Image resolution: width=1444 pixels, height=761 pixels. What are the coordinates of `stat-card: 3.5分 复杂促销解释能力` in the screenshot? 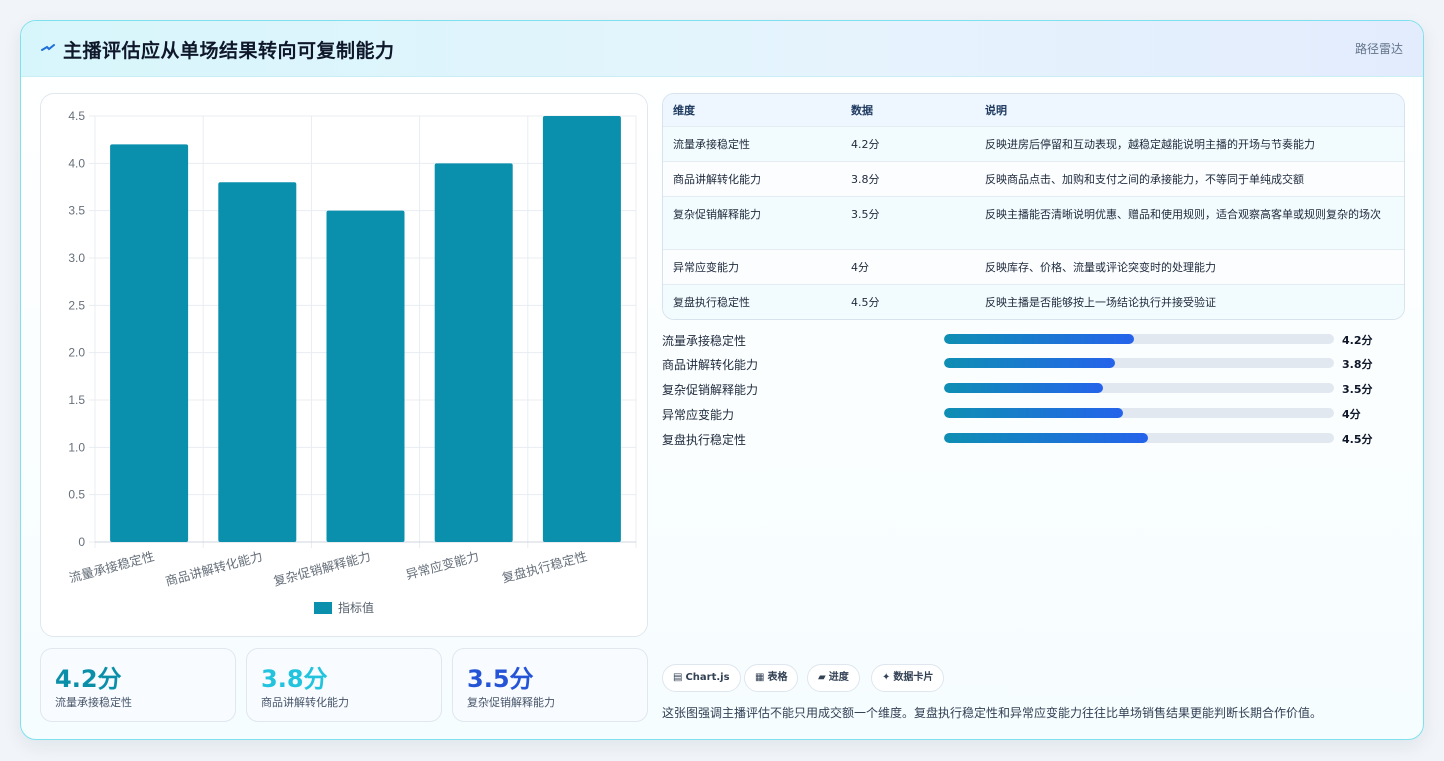 It's located at (550, 685).